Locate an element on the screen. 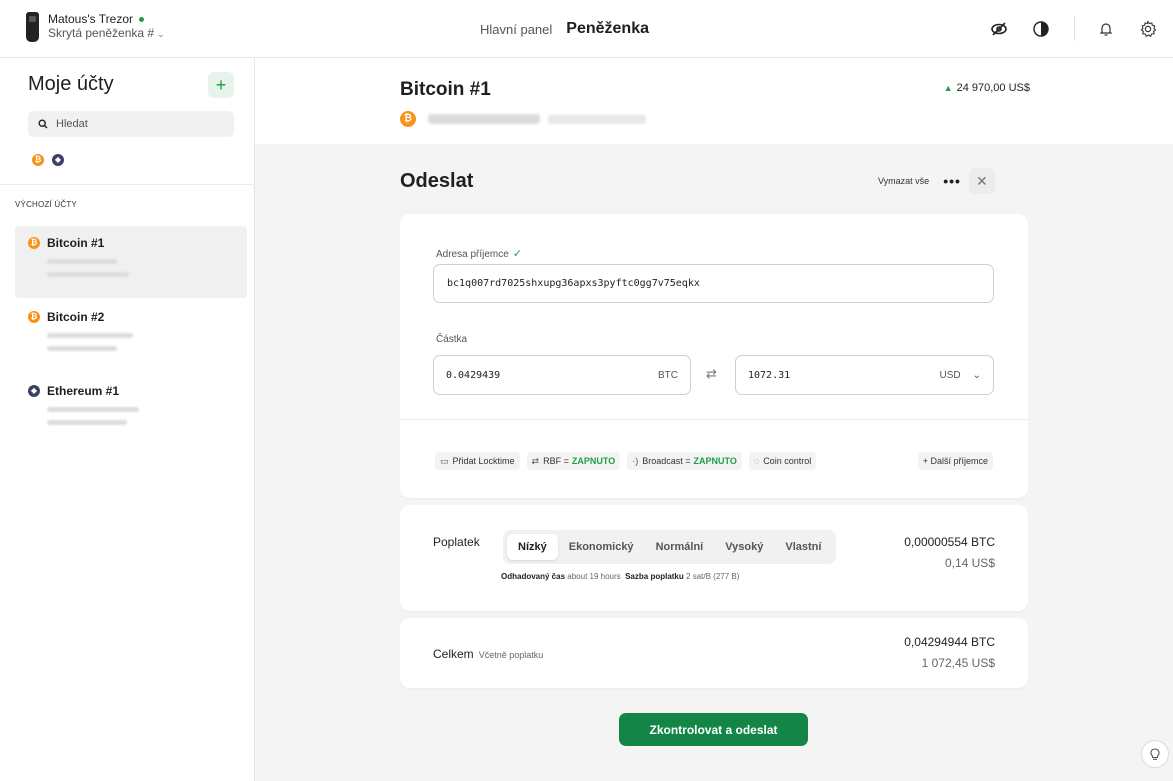 This screenshot has width=1173, height=781. account-name: Ethereum #1 is located at coordinates (83, 391).